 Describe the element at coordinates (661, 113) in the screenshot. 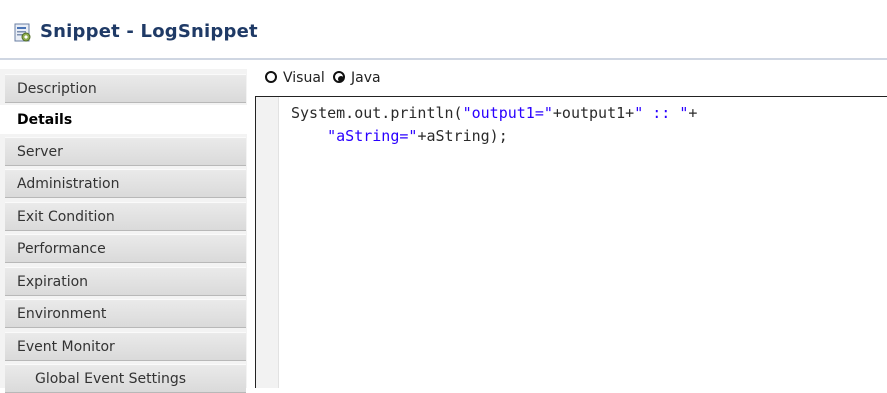

I see `code-string: " :: "` at that location.